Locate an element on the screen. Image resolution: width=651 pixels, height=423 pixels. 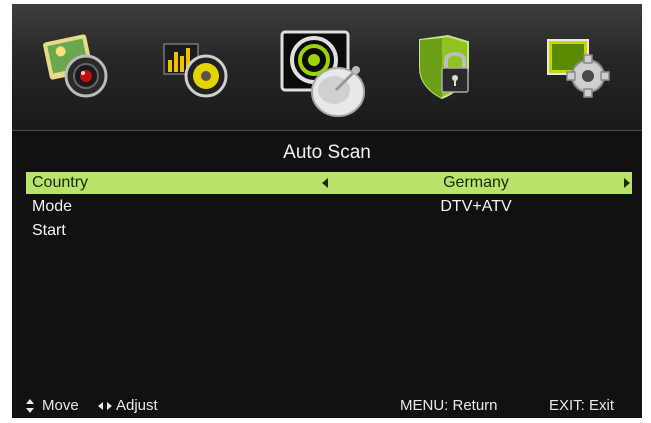
row-label: Country is located at coordinates (60, 182).